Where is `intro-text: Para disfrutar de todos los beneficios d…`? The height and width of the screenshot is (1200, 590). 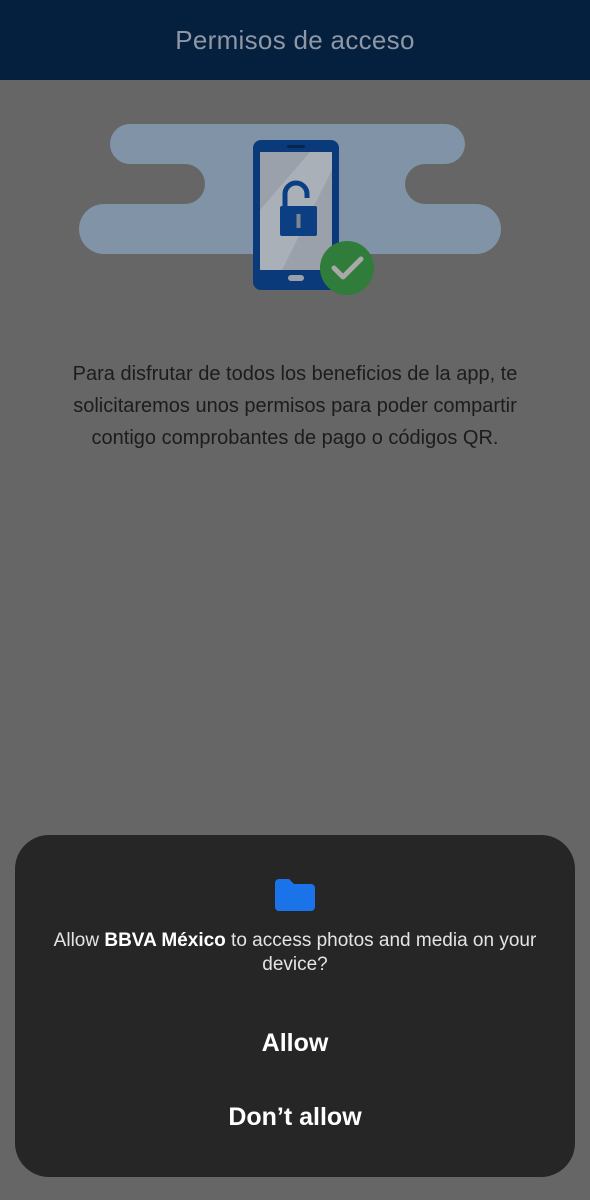 intro-text: Para disfrutar de todos los beneficios d… is located at coordinates (295, 406).